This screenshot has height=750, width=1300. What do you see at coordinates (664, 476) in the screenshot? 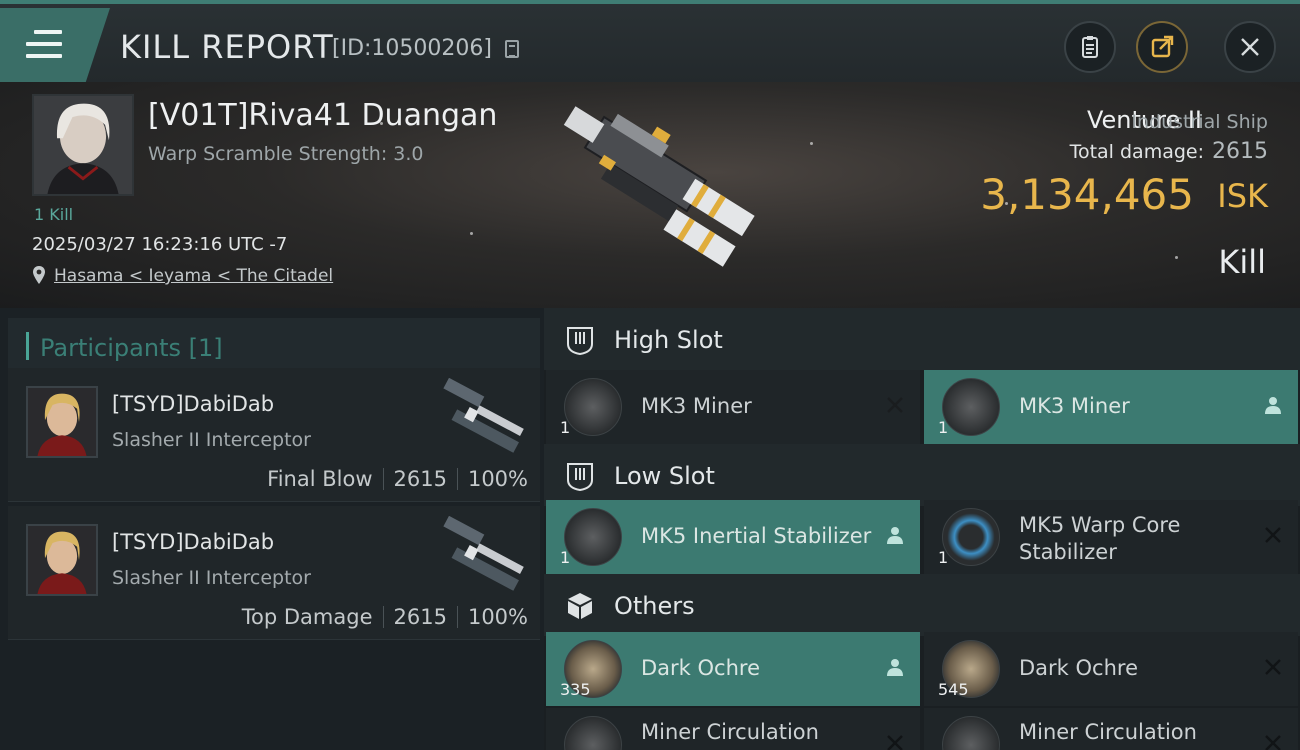
I see `low-slot-label: Low Slot` at bounding box center [664, 476].